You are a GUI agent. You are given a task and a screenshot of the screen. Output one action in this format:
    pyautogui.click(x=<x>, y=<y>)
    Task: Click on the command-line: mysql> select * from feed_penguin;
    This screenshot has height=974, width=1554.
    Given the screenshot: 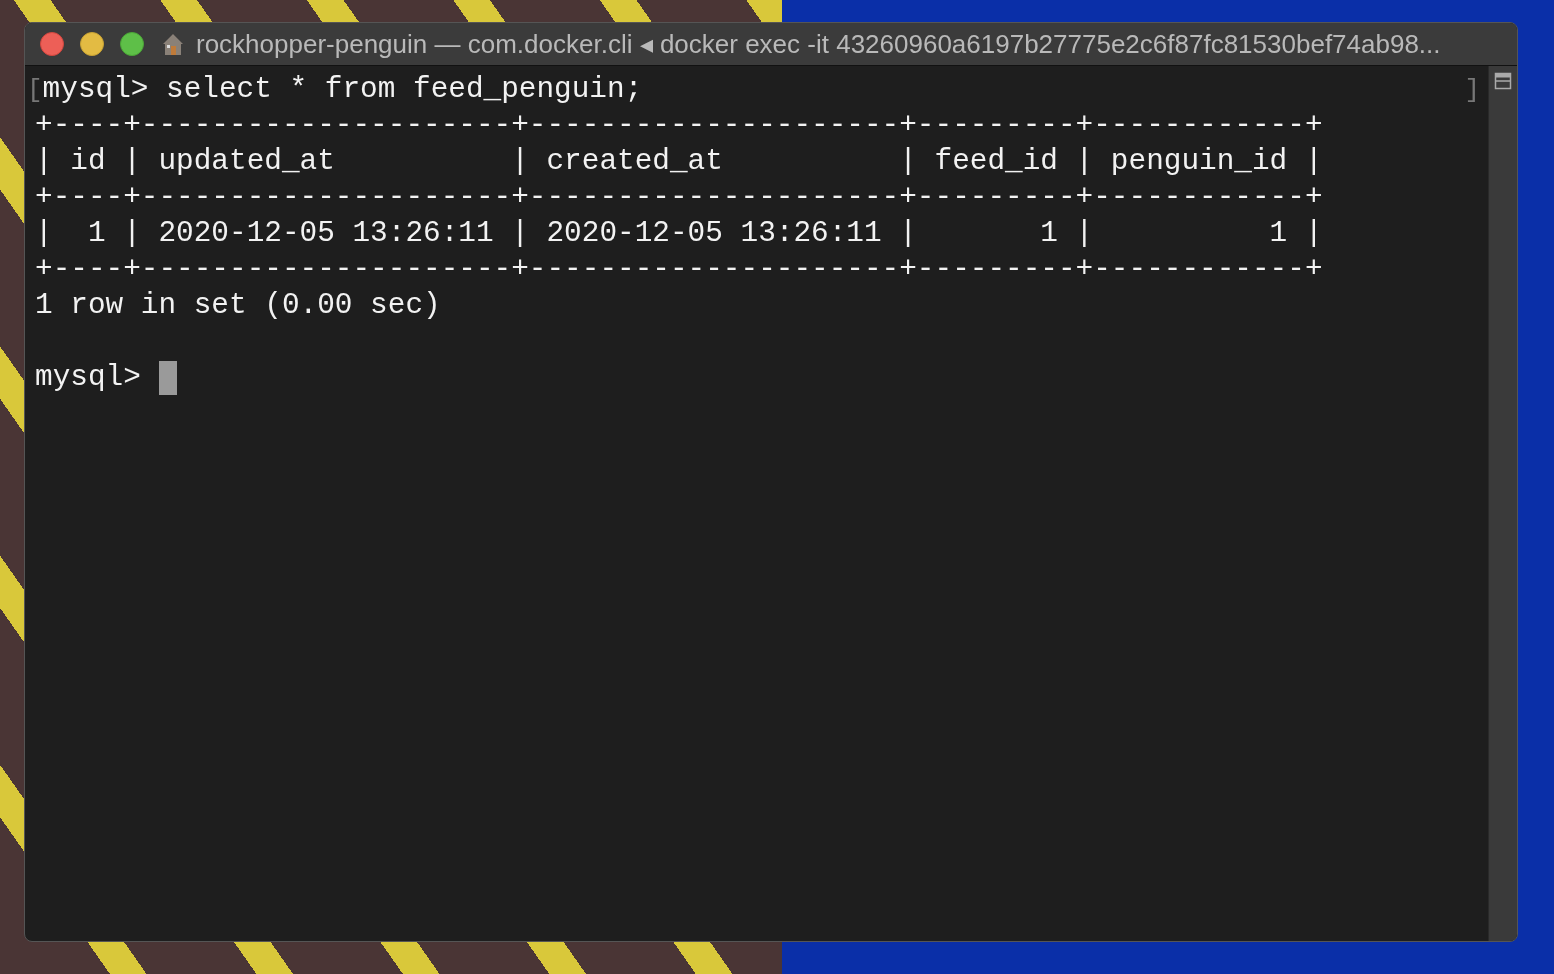 What is the action you would take?
    pyautogui.click(x=342, y=90)
    